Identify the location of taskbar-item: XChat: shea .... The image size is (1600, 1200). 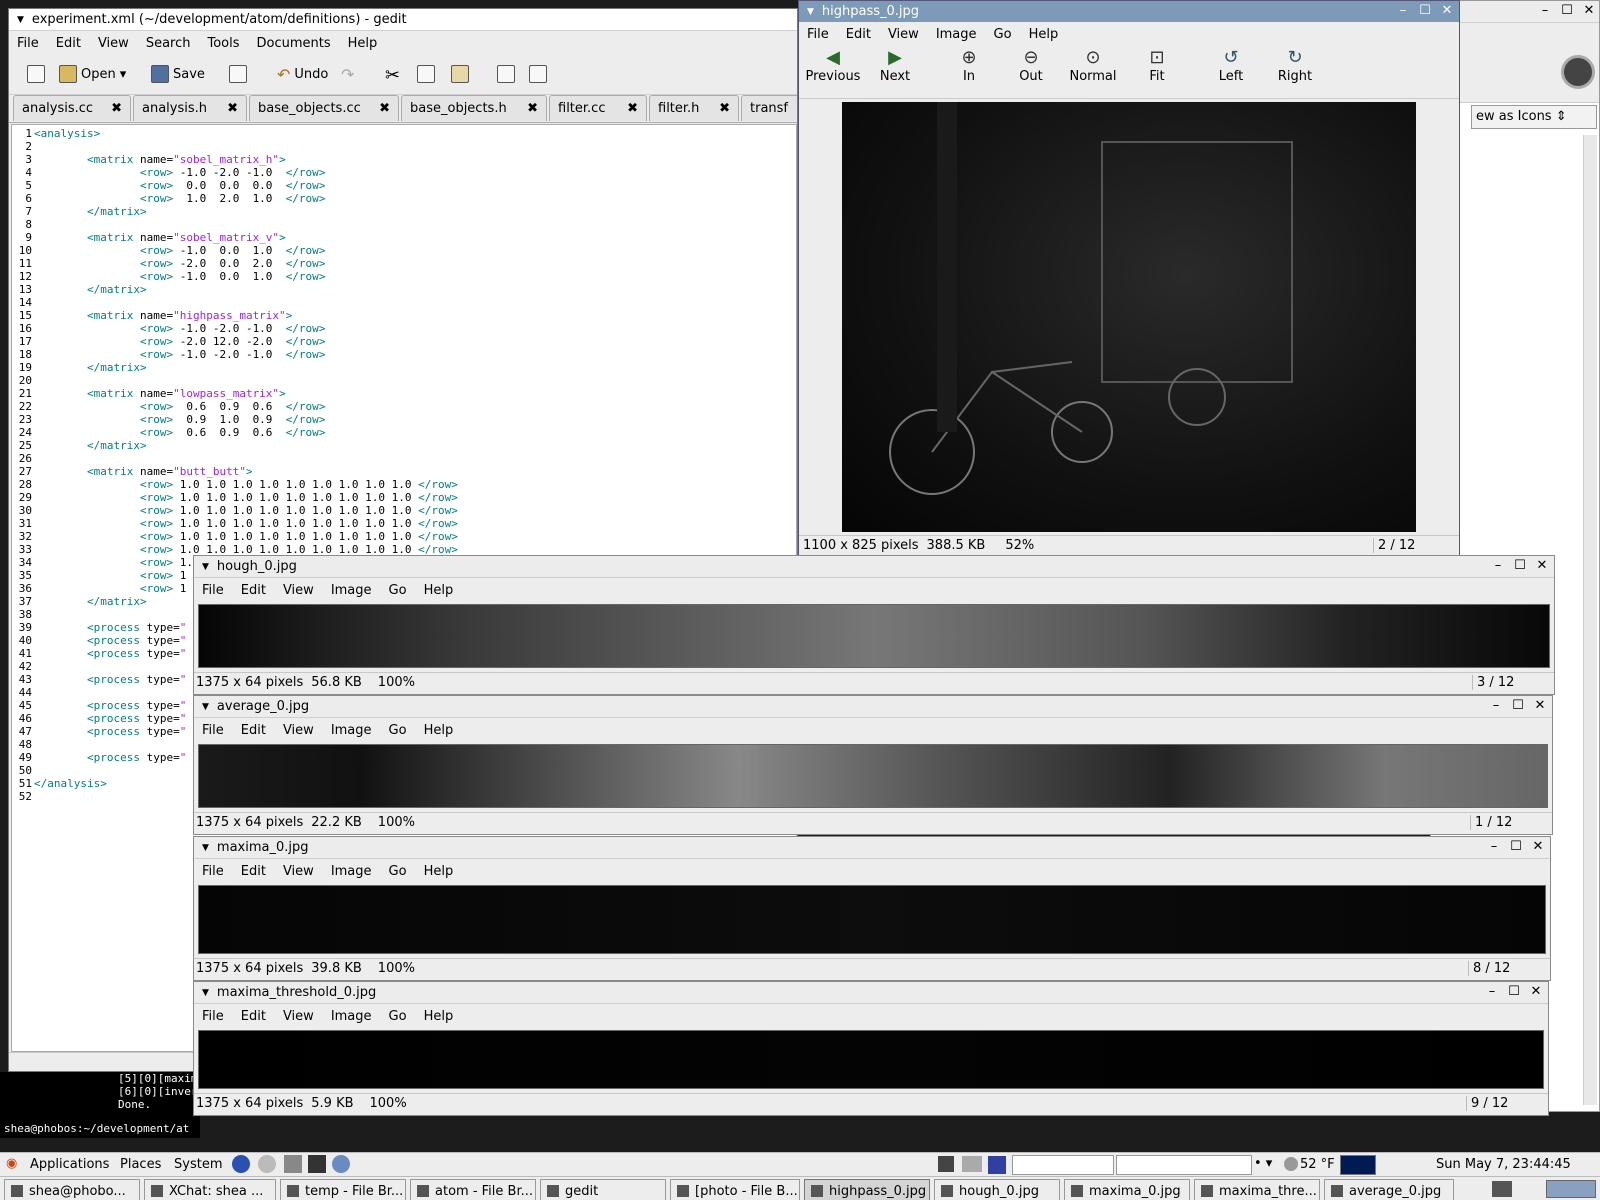
(210, 1189).